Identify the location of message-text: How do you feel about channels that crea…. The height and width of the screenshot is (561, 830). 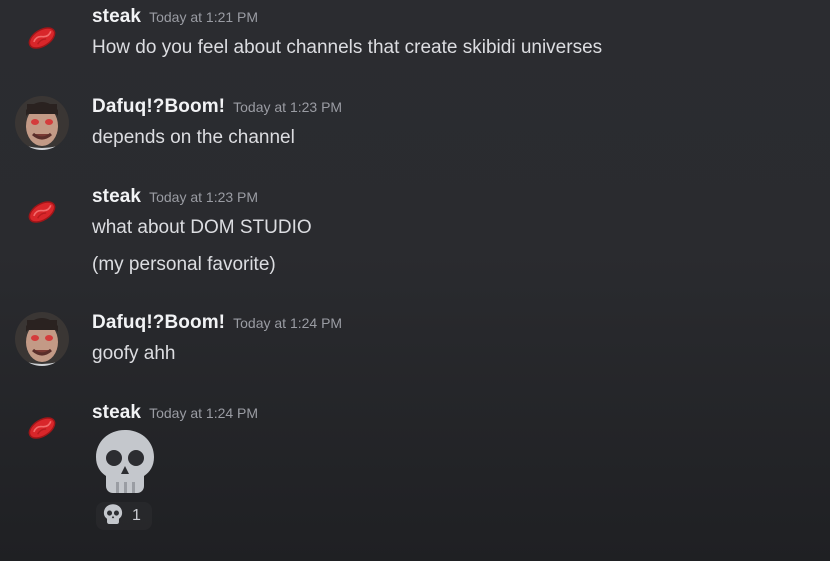
(347, 47).